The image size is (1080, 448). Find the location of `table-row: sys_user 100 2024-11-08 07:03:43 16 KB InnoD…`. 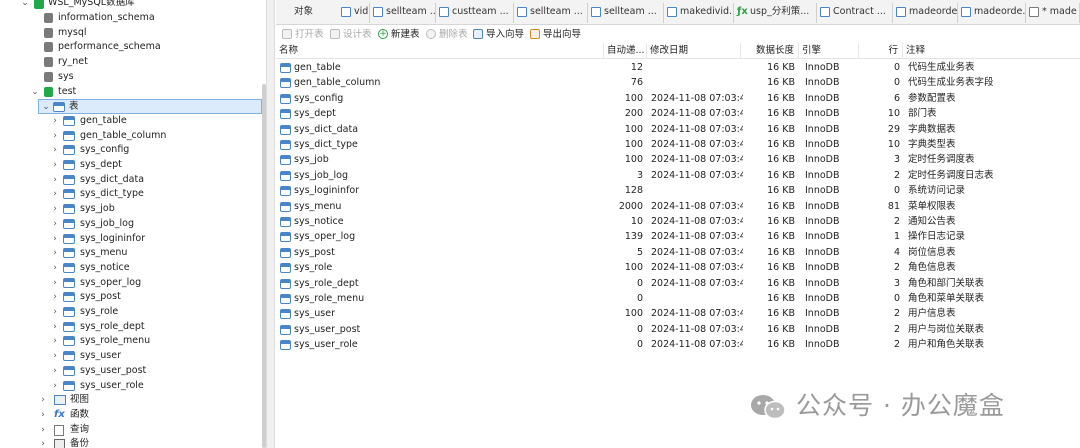

table-row: sys_user 100 2024-11-08 07:03:43 16 KB InnoD… is located at coordinates (678, 313).